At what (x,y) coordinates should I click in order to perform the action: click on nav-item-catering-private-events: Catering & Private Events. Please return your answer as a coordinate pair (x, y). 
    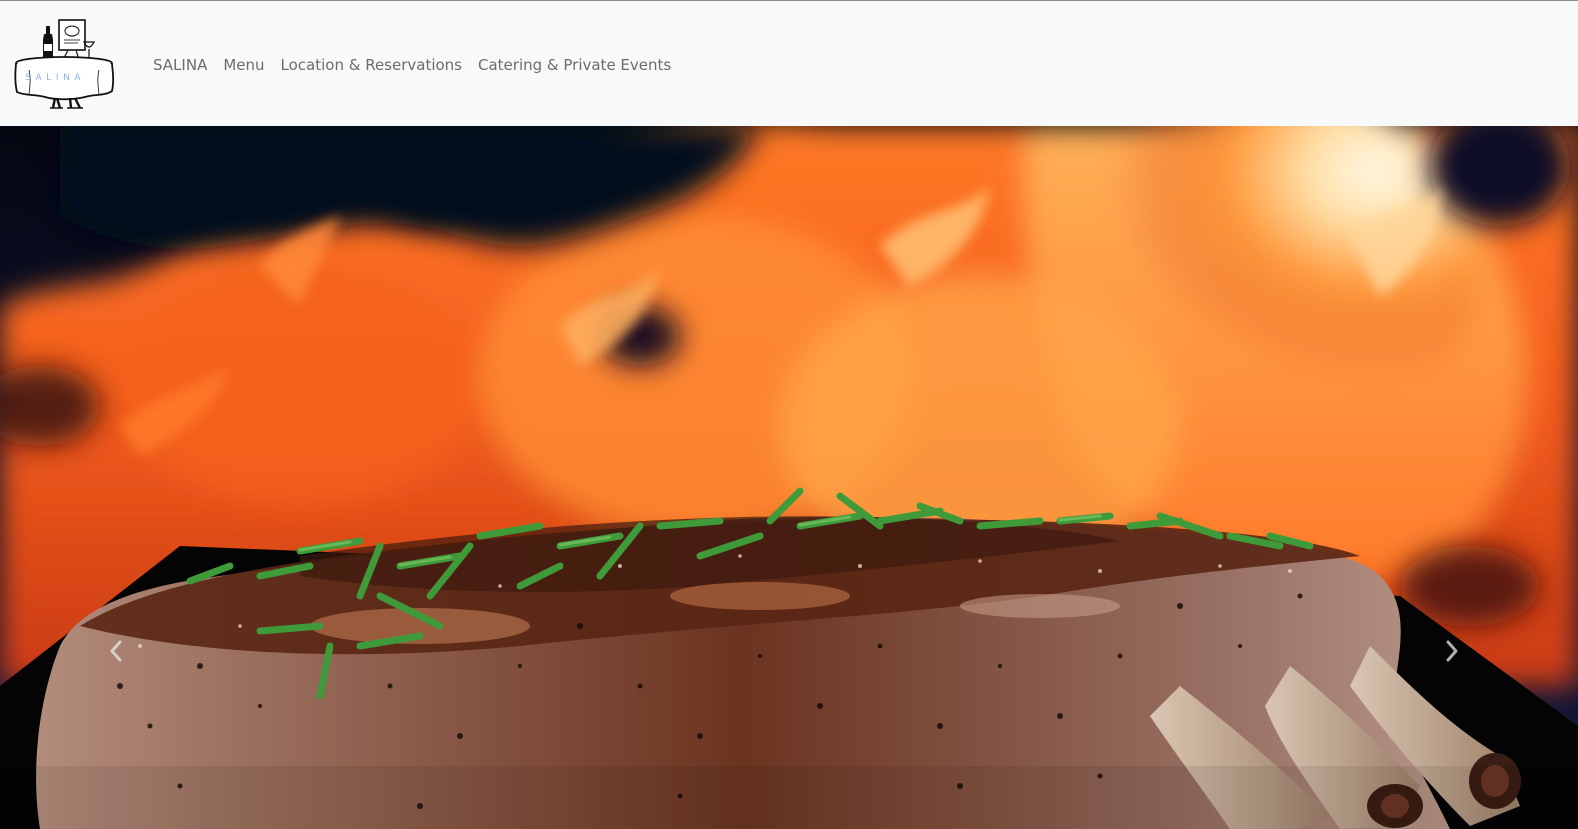
    Looking at the image, I should click on (574, 65).